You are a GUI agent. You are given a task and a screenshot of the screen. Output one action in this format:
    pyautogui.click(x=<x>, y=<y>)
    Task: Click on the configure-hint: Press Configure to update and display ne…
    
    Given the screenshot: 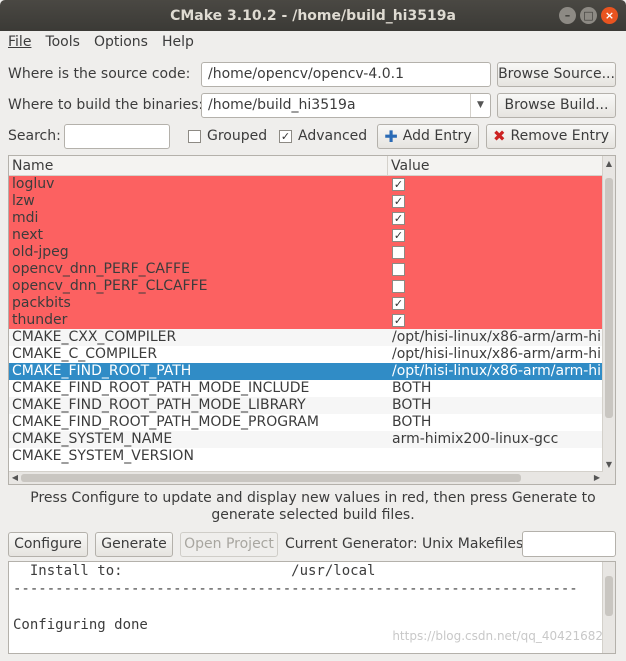 What is the action you would take?
    pyautogui.click(x=313, y=506)
    